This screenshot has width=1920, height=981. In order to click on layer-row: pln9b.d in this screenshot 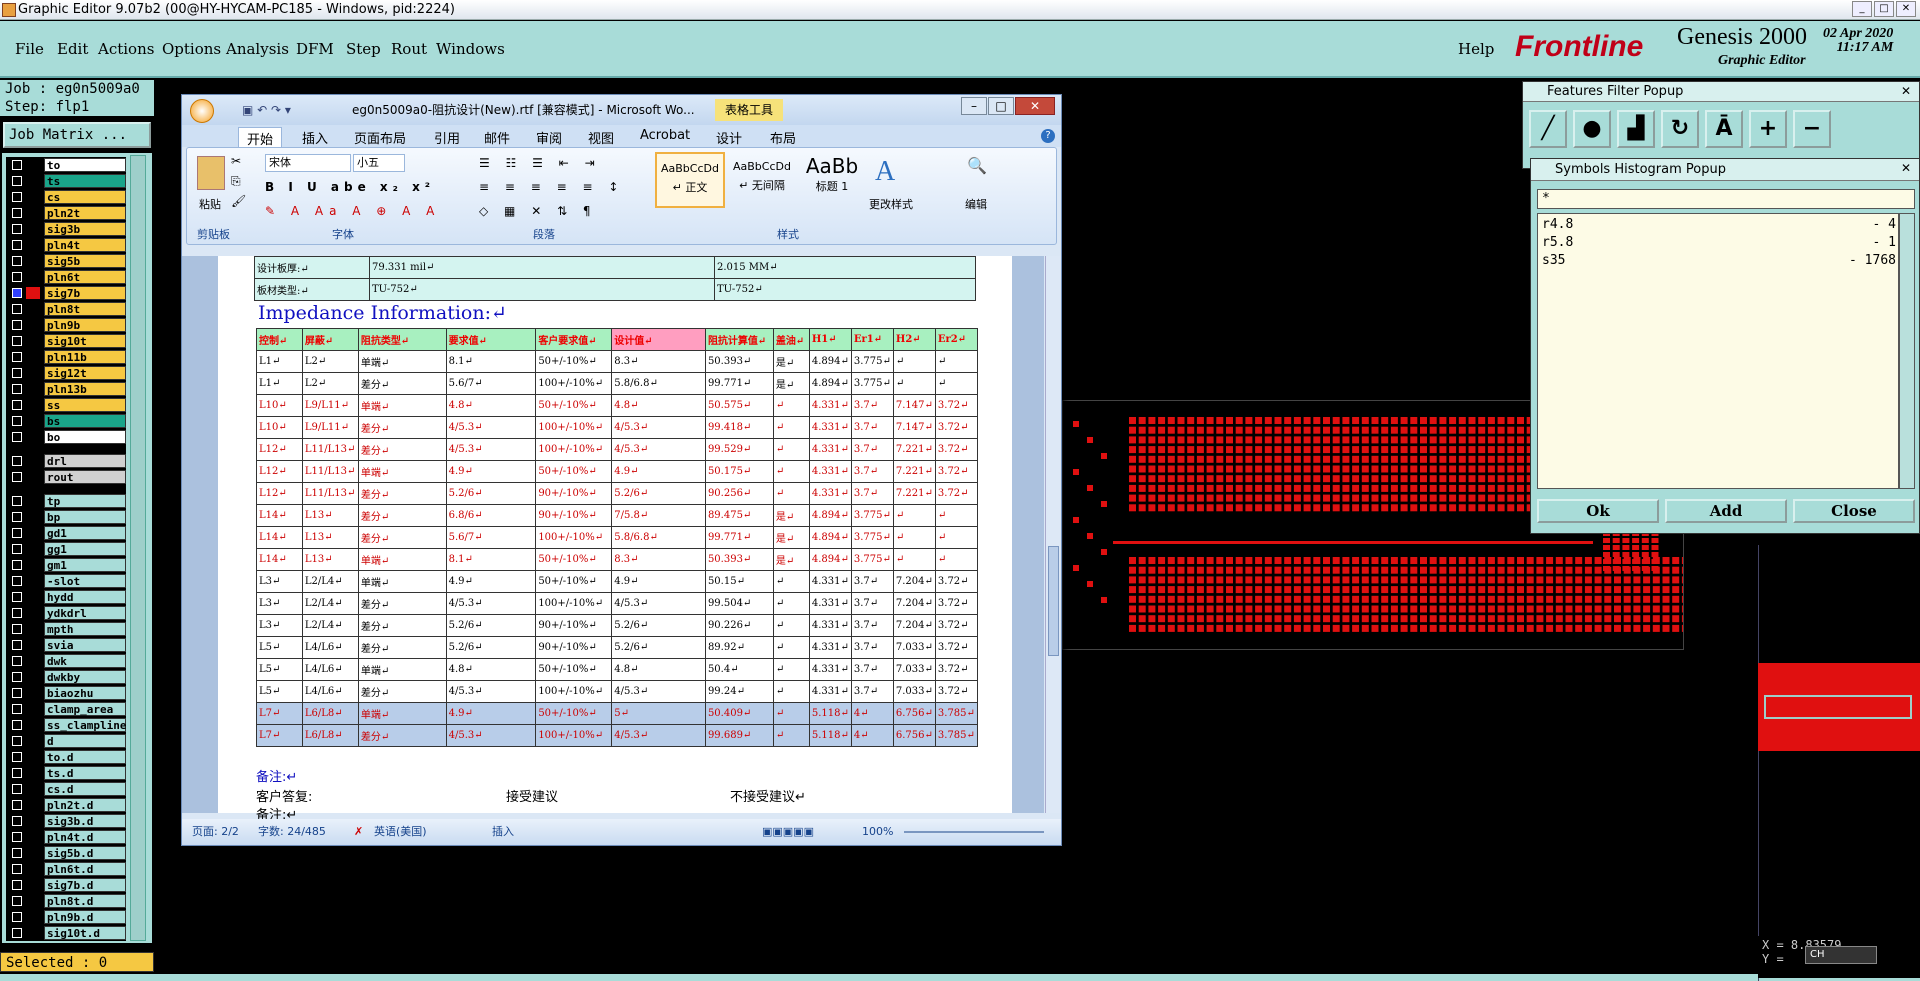, I will do `click(66, 917)`.